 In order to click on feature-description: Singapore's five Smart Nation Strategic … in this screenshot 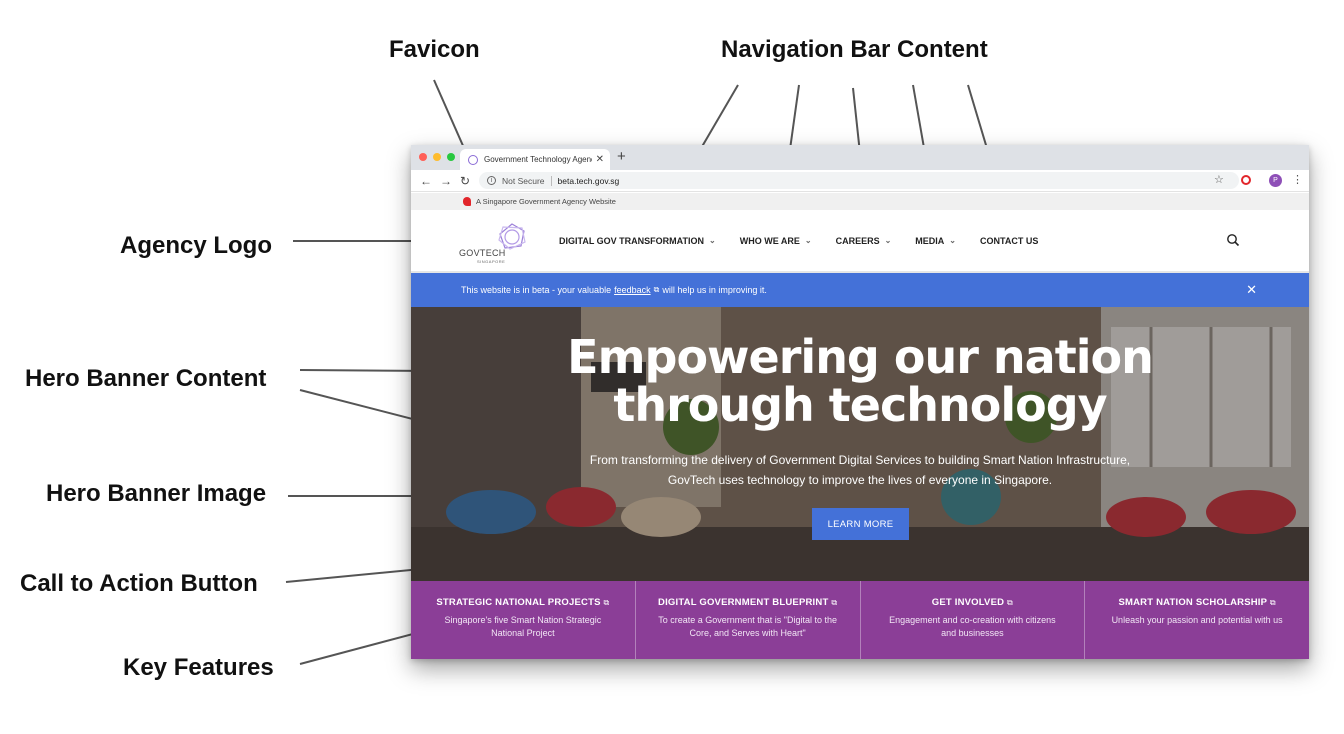, I will do `click(523, 626)`.